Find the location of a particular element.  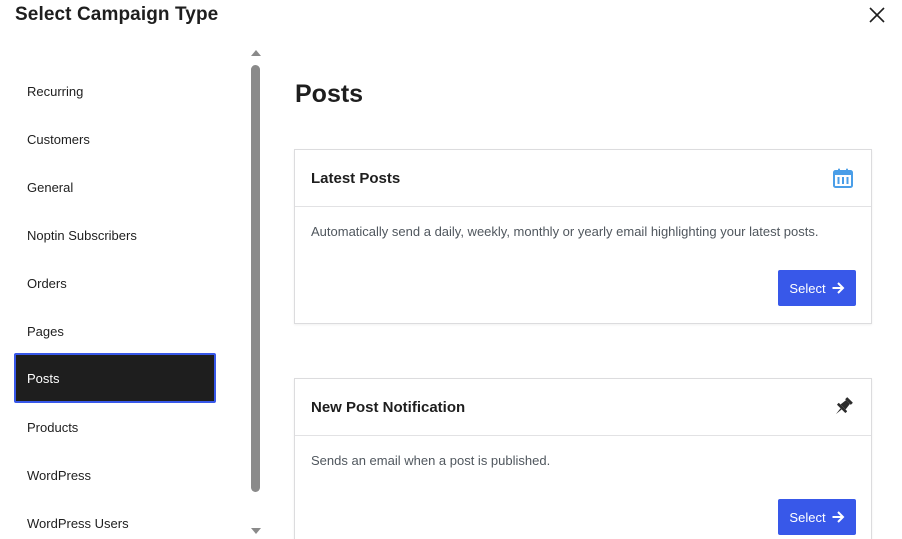

select-latest-posts-button: Select is located at coordinates (817, 288).